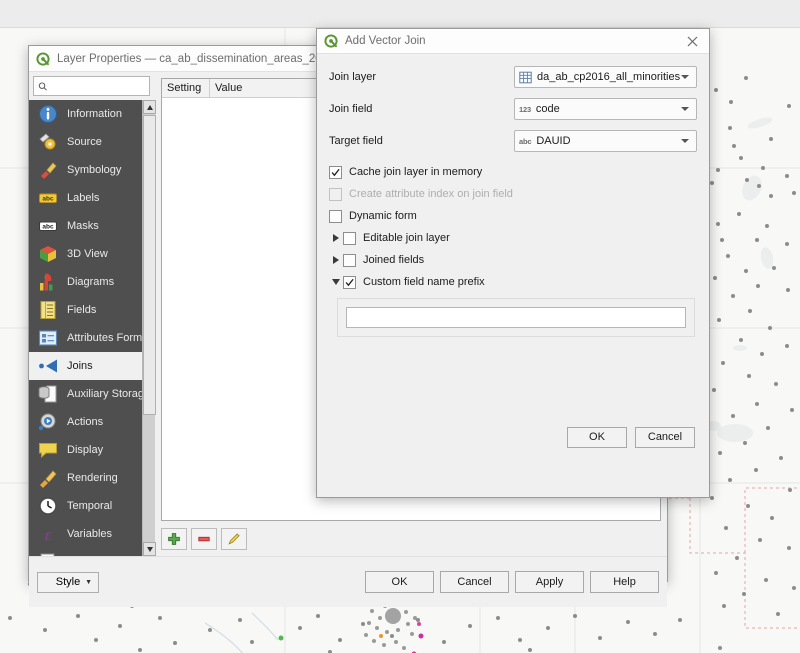 This screenshot has height=653, width=800. What do you see at coordinates (553, 141) in the screenshot?
I see `target-field-value: DAUID` at bounding box center [553, 141].